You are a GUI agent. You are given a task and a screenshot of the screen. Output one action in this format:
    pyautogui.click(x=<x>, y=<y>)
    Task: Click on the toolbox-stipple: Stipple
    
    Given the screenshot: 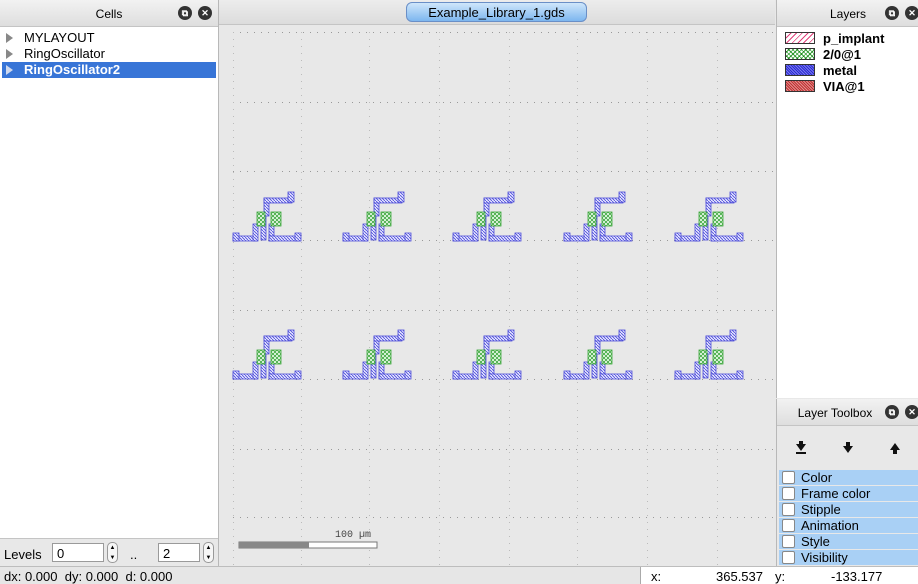 What is the action you would take?
    pyautogui.click(x=848, y=509)
    